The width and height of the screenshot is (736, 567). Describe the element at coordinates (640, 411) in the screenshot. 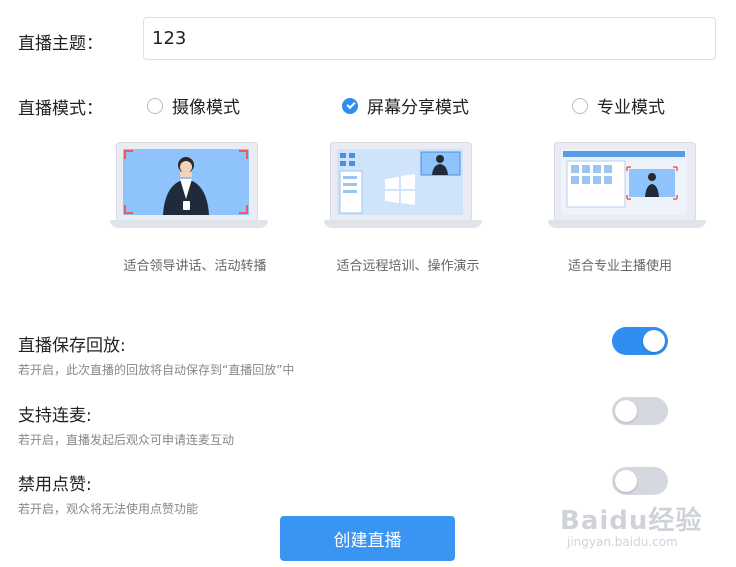

I see `co-host-toggle` at that location.